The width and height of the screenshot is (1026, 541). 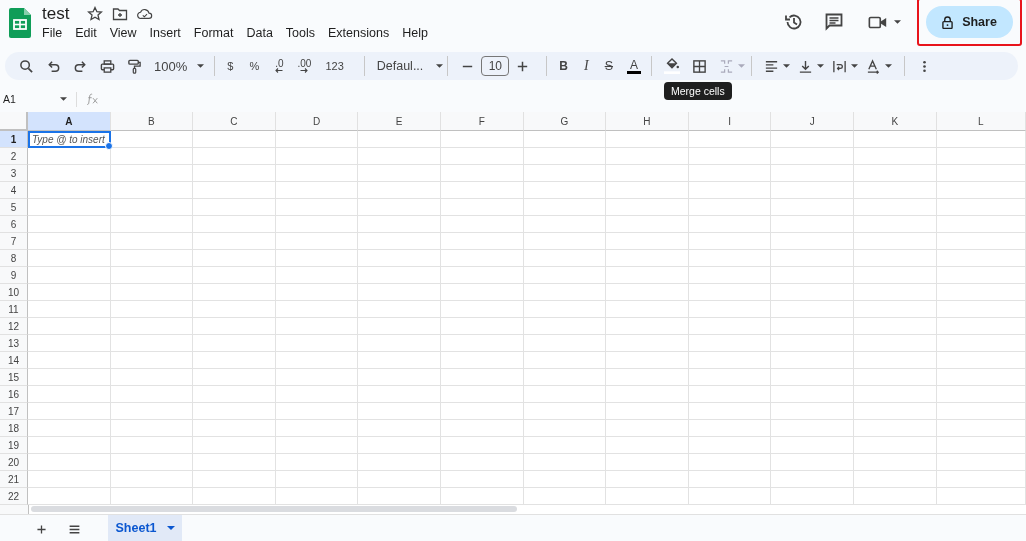 I want to click on decrease-decimal-button: .0, so click(x=279, y=66).